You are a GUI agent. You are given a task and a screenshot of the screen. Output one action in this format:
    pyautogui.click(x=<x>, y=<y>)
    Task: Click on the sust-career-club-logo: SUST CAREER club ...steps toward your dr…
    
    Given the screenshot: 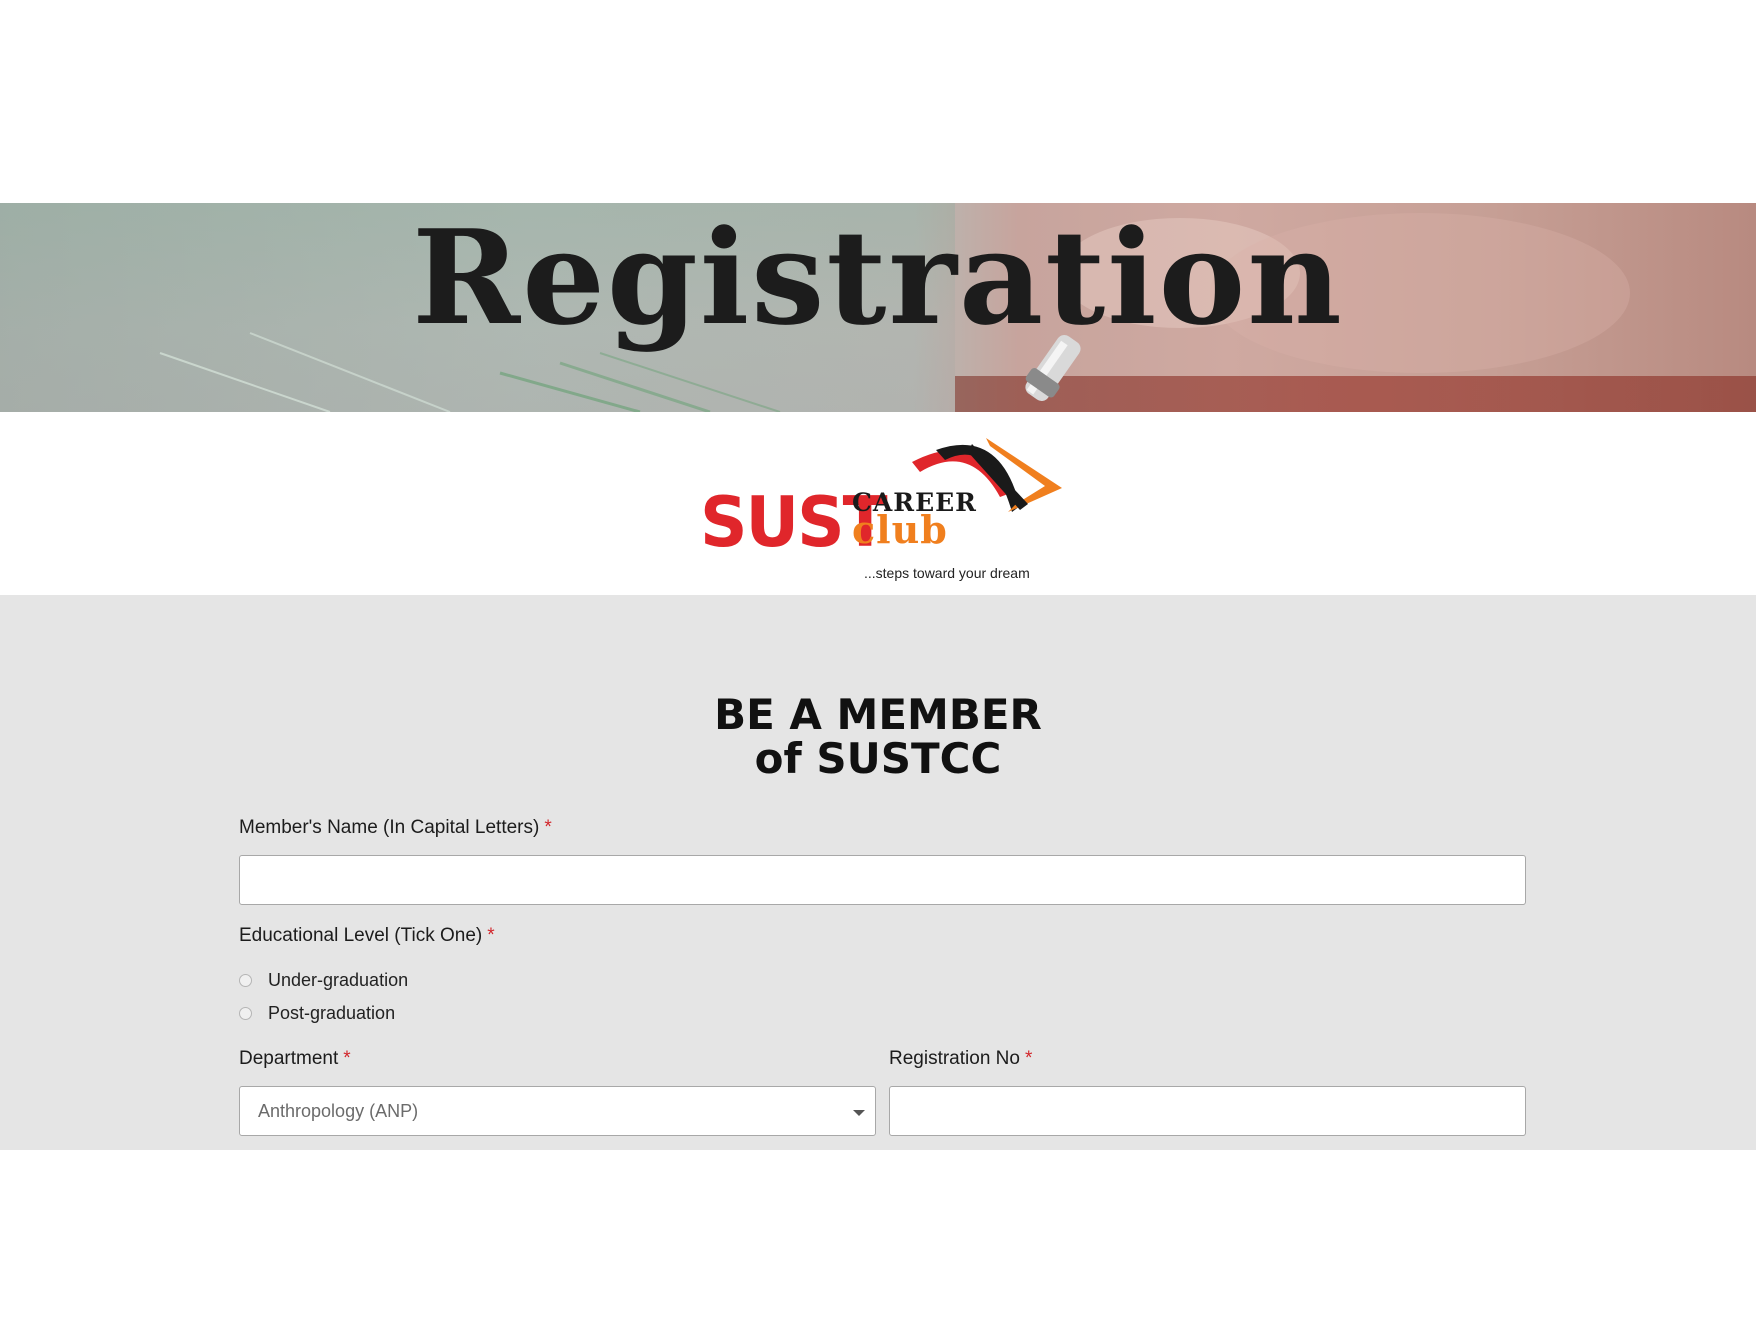 What is the action you would take?
    pyautogui.click(x=880, y=504)
    